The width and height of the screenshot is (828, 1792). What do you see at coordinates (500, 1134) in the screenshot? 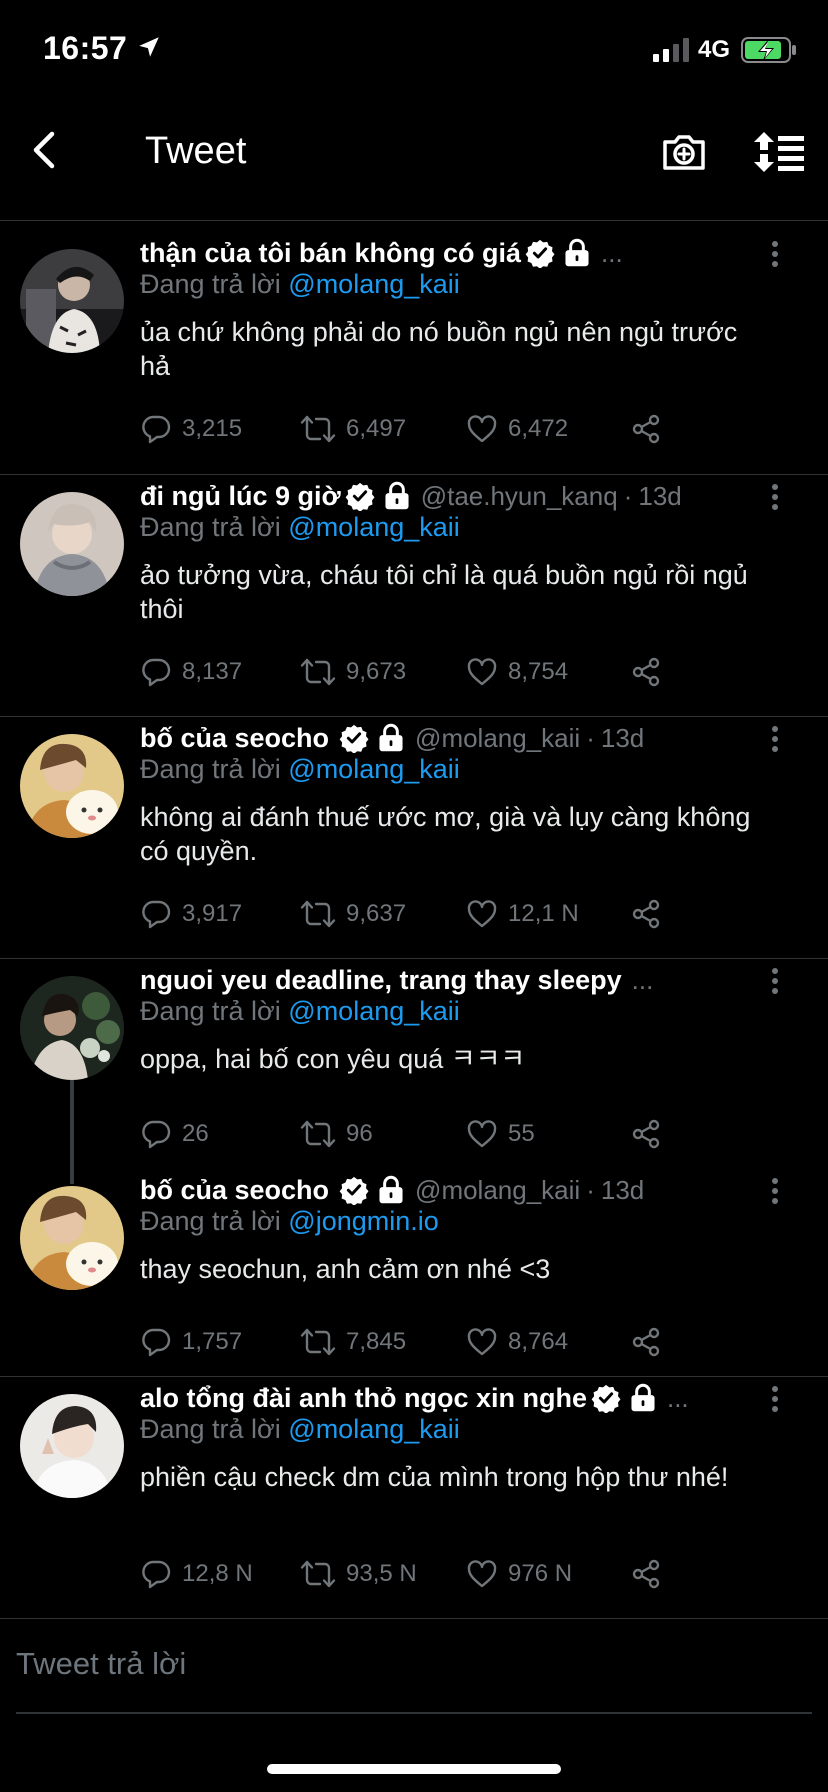
I see `like-button: 55` at bounding box center [500, 1134].